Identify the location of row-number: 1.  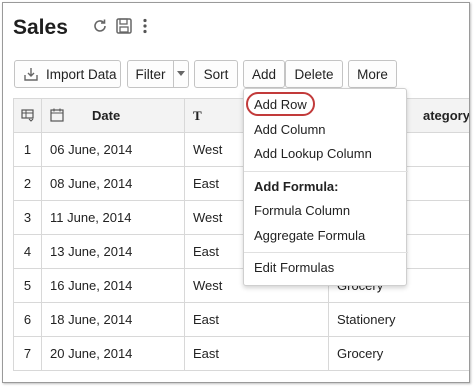
(27, 149).